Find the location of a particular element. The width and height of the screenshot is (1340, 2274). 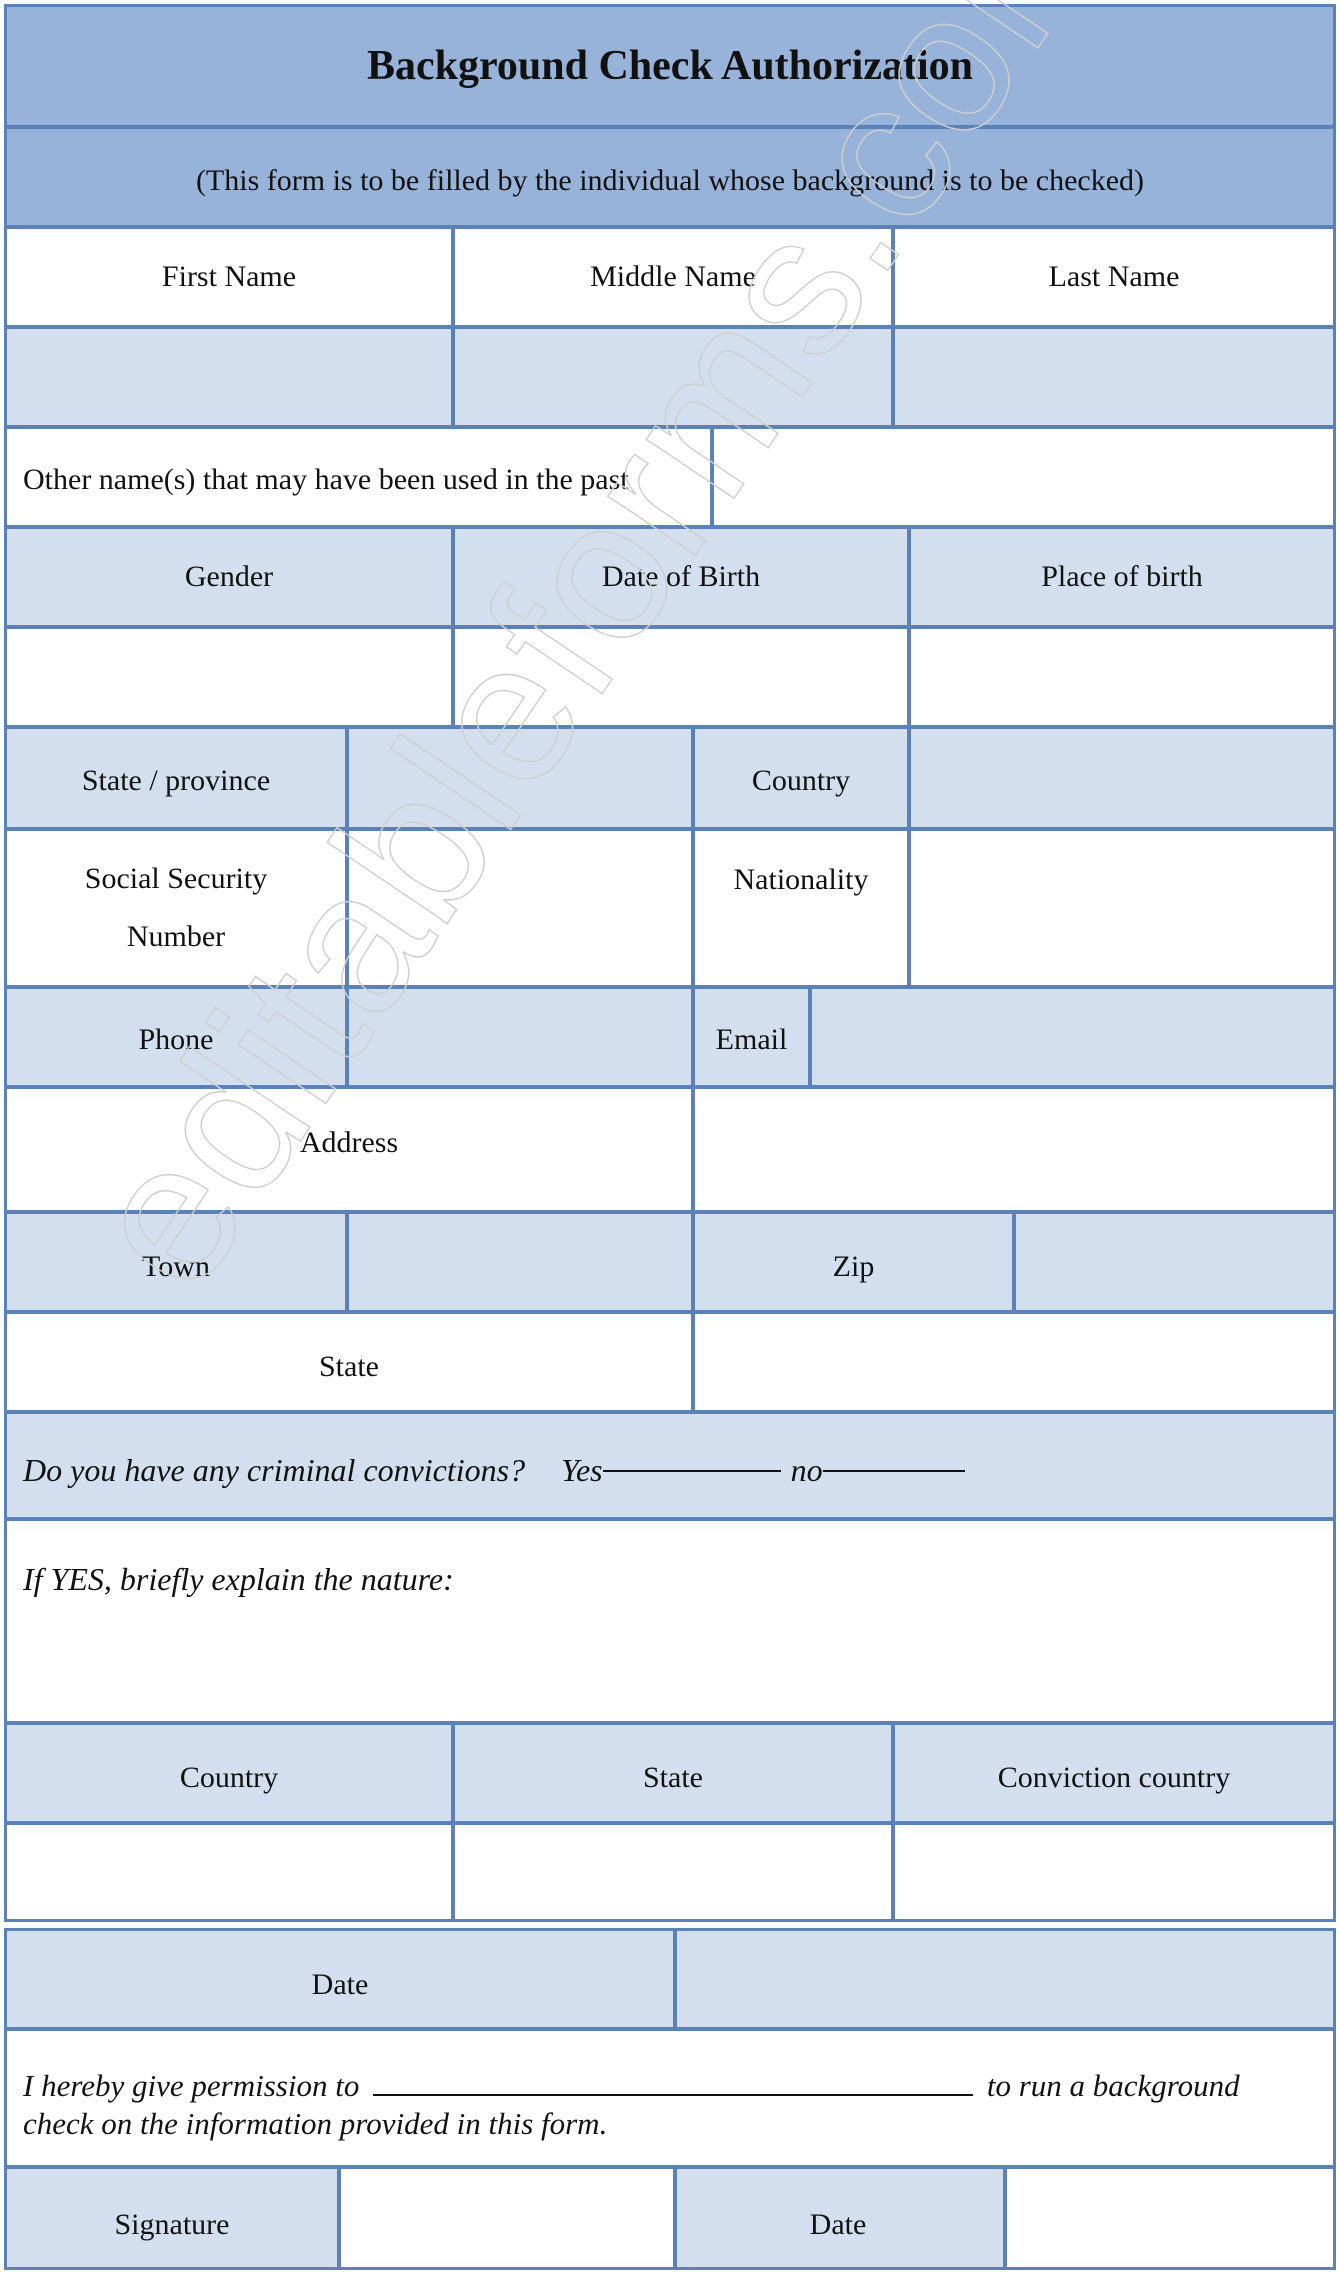

state-province-field is located at coordinates (520, 778).